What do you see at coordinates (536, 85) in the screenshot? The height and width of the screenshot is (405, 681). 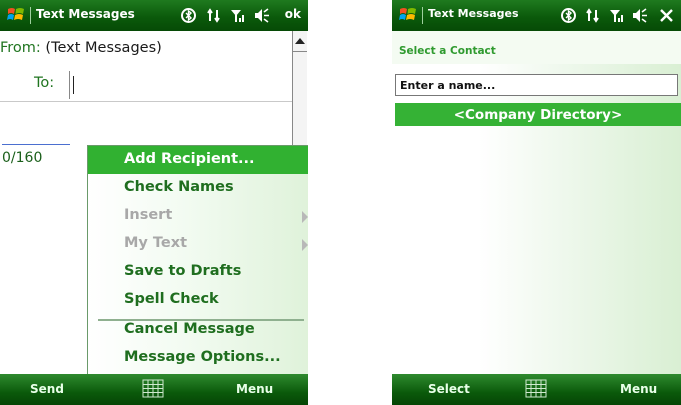 I see `contact-name-input` at bounding box center [536, 85].